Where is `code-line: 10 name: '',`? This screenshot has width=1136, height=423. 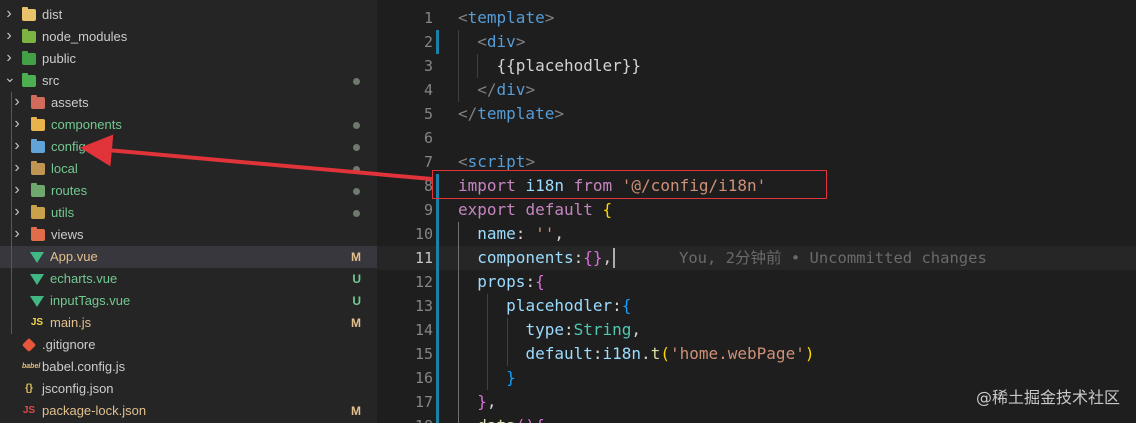
code-line: 10 name: '', is located at coordinates (756, 234).